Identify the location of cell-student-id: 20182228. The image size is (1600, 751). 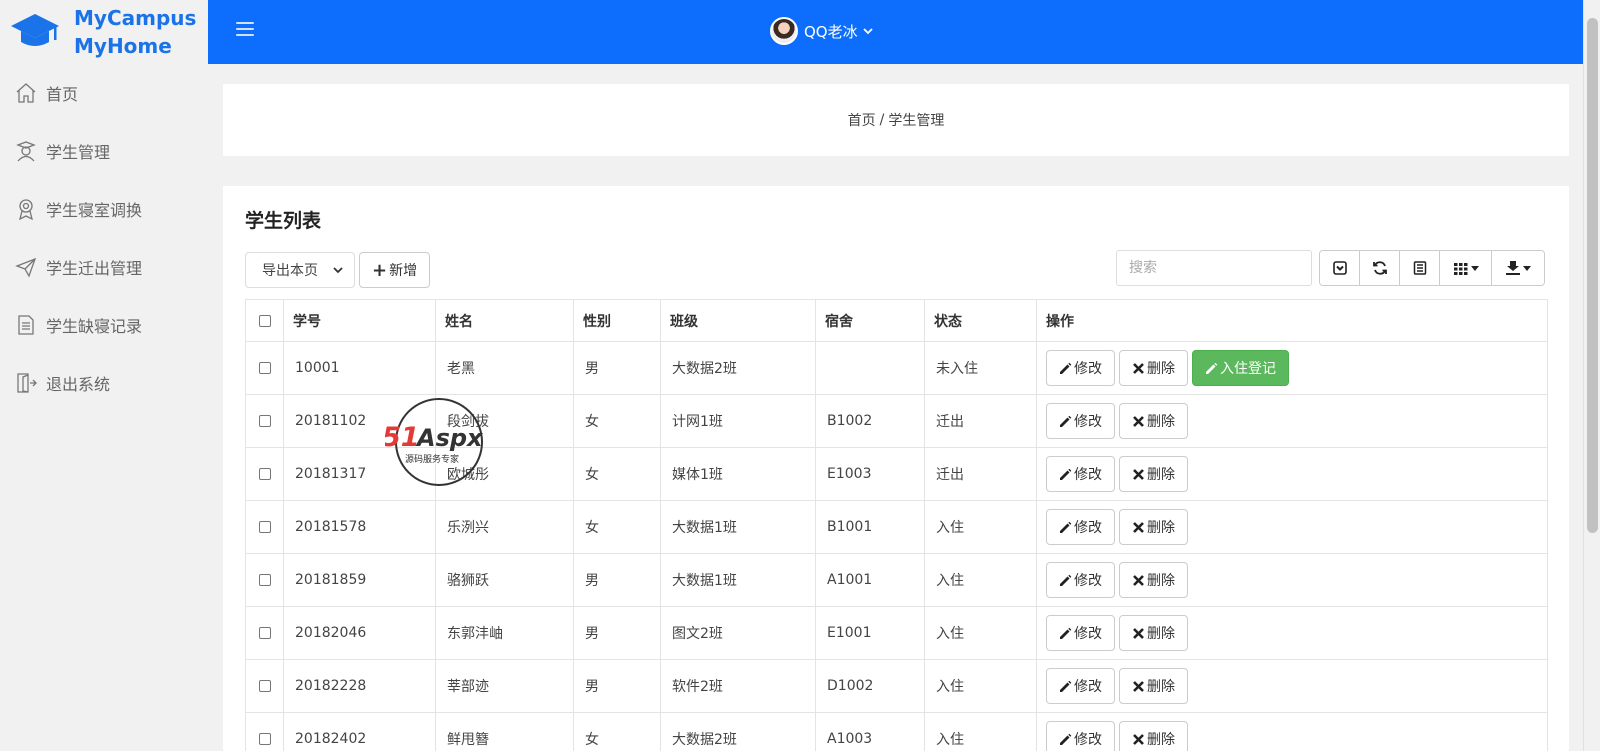
(359, 686).